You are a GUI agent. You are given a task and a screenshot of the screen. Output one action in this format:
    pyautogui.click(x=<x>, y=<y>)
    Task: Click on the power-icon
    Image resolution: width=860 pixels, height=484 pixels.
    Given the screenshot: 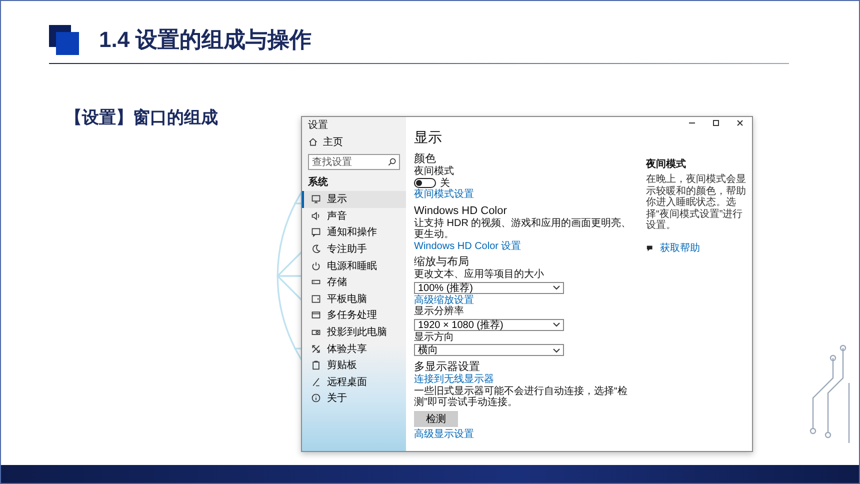 What is the action you would take?
    pyautogui.click(x=316, y=265)
    